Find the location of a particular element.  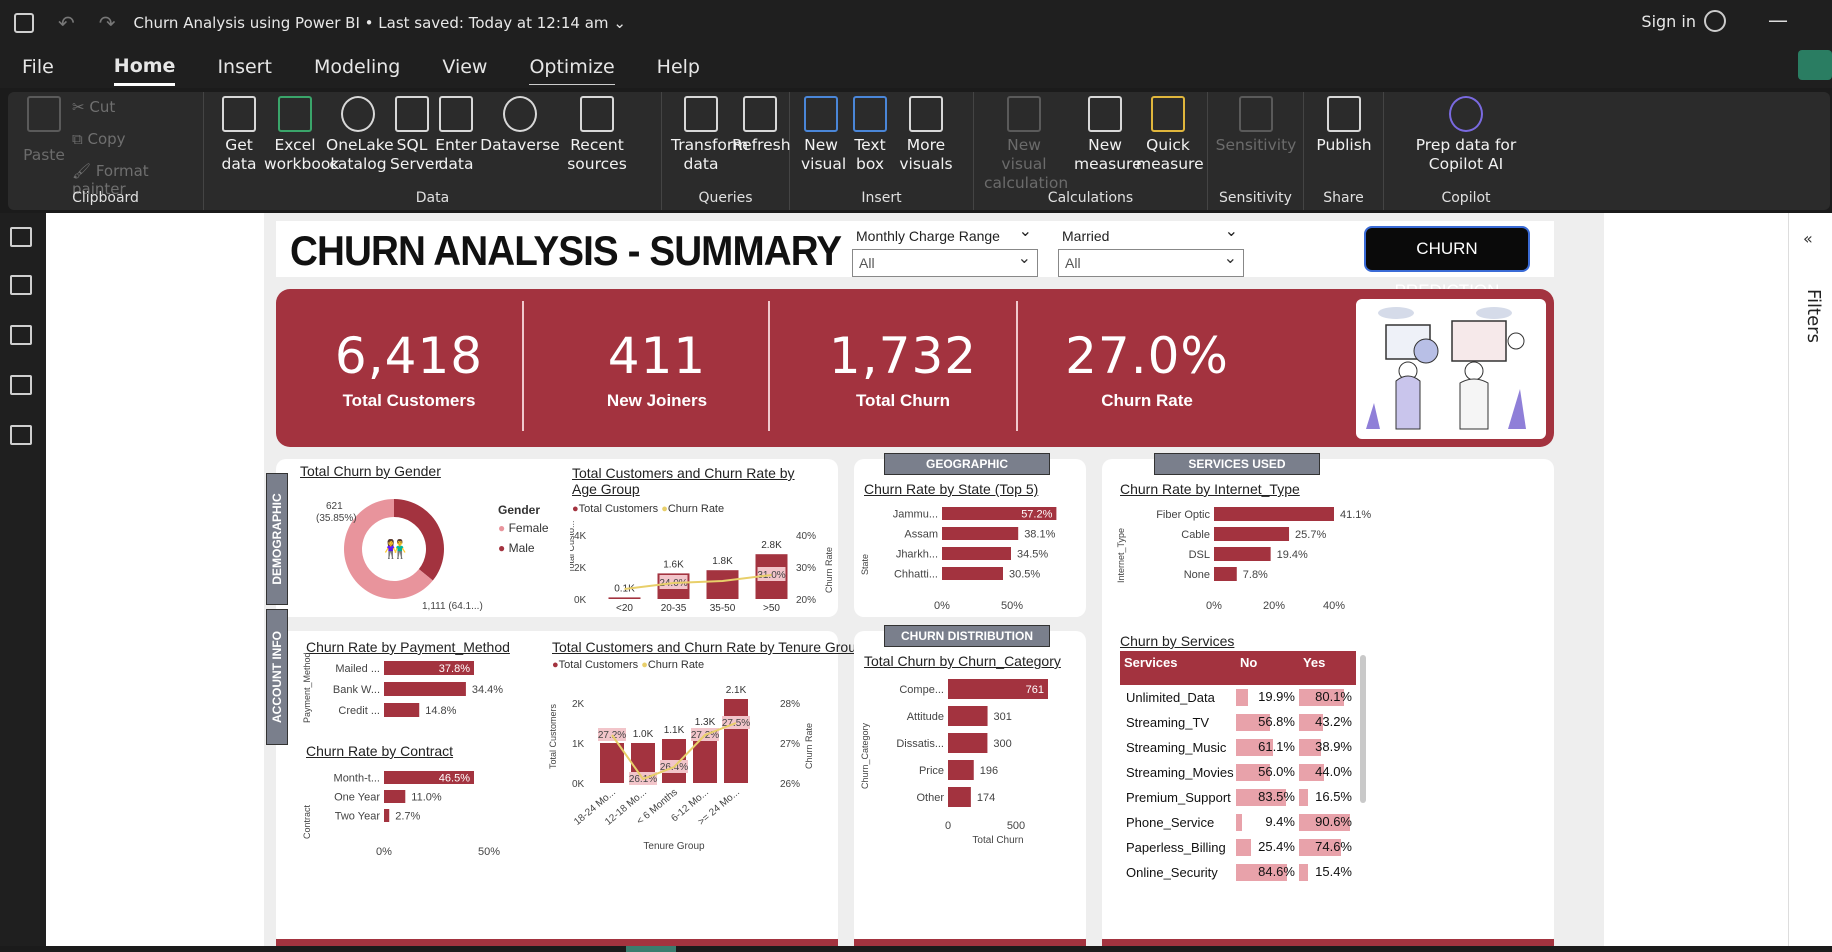

col-services: Services is located at coordinates (1178, 668).